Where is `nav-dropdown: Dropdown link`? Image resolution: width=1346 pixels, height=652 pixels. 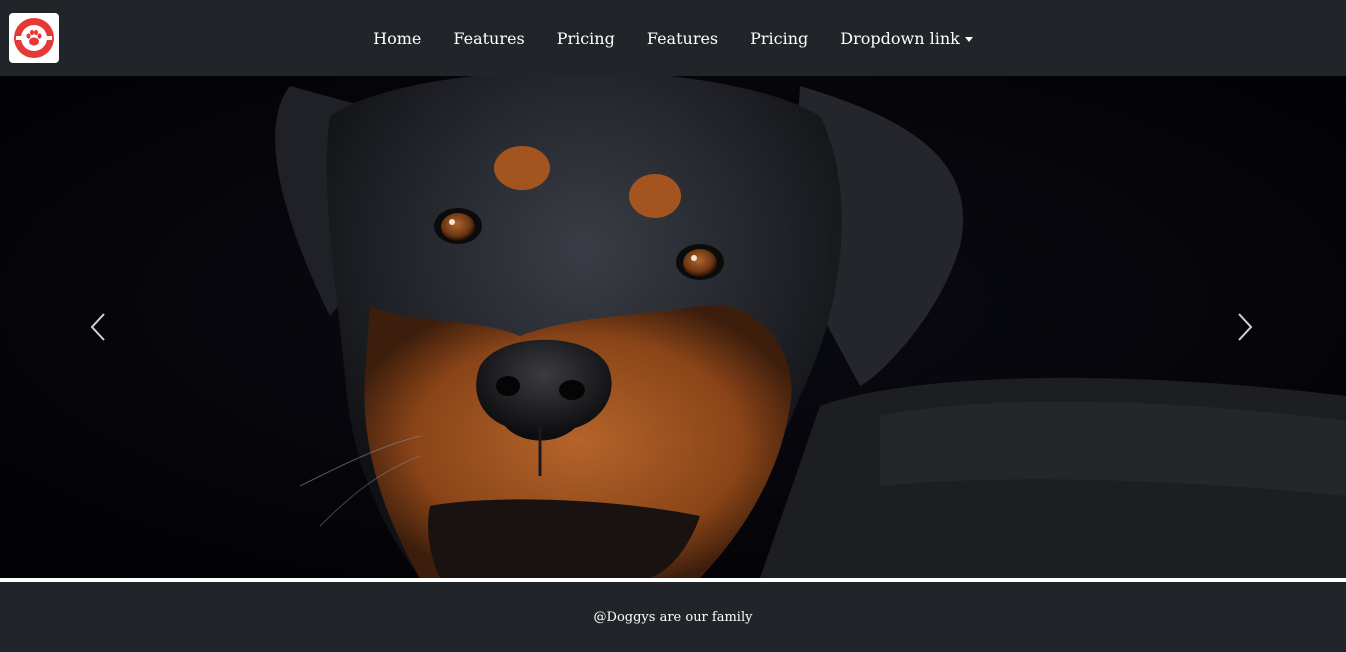
nav-dropdown: Dropdown link is located at coordinates (906, 38).